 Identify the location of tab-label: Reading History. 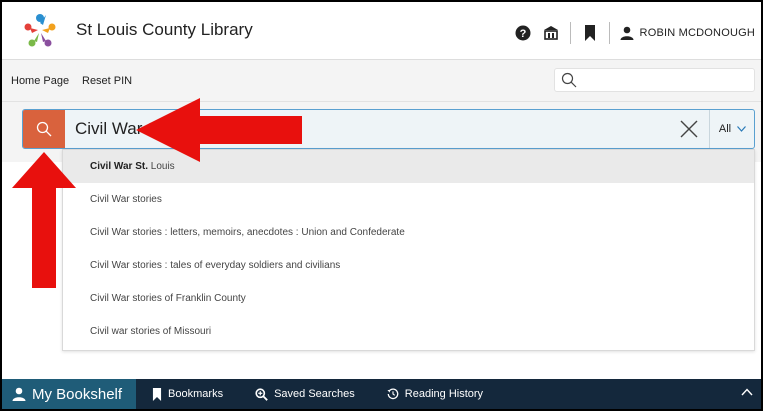
(444, 394).